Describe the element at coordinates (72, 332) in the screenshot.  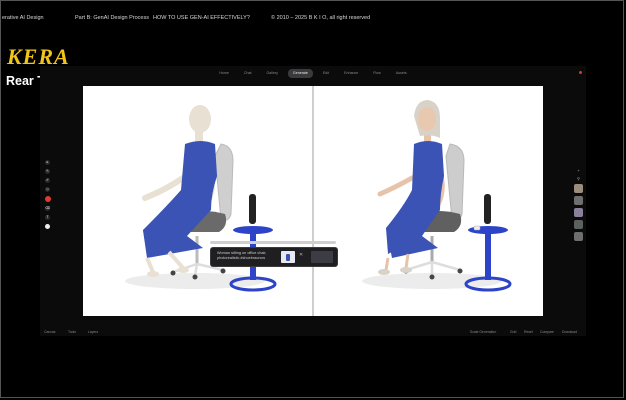
I see `status-tools: Tools` at that location.